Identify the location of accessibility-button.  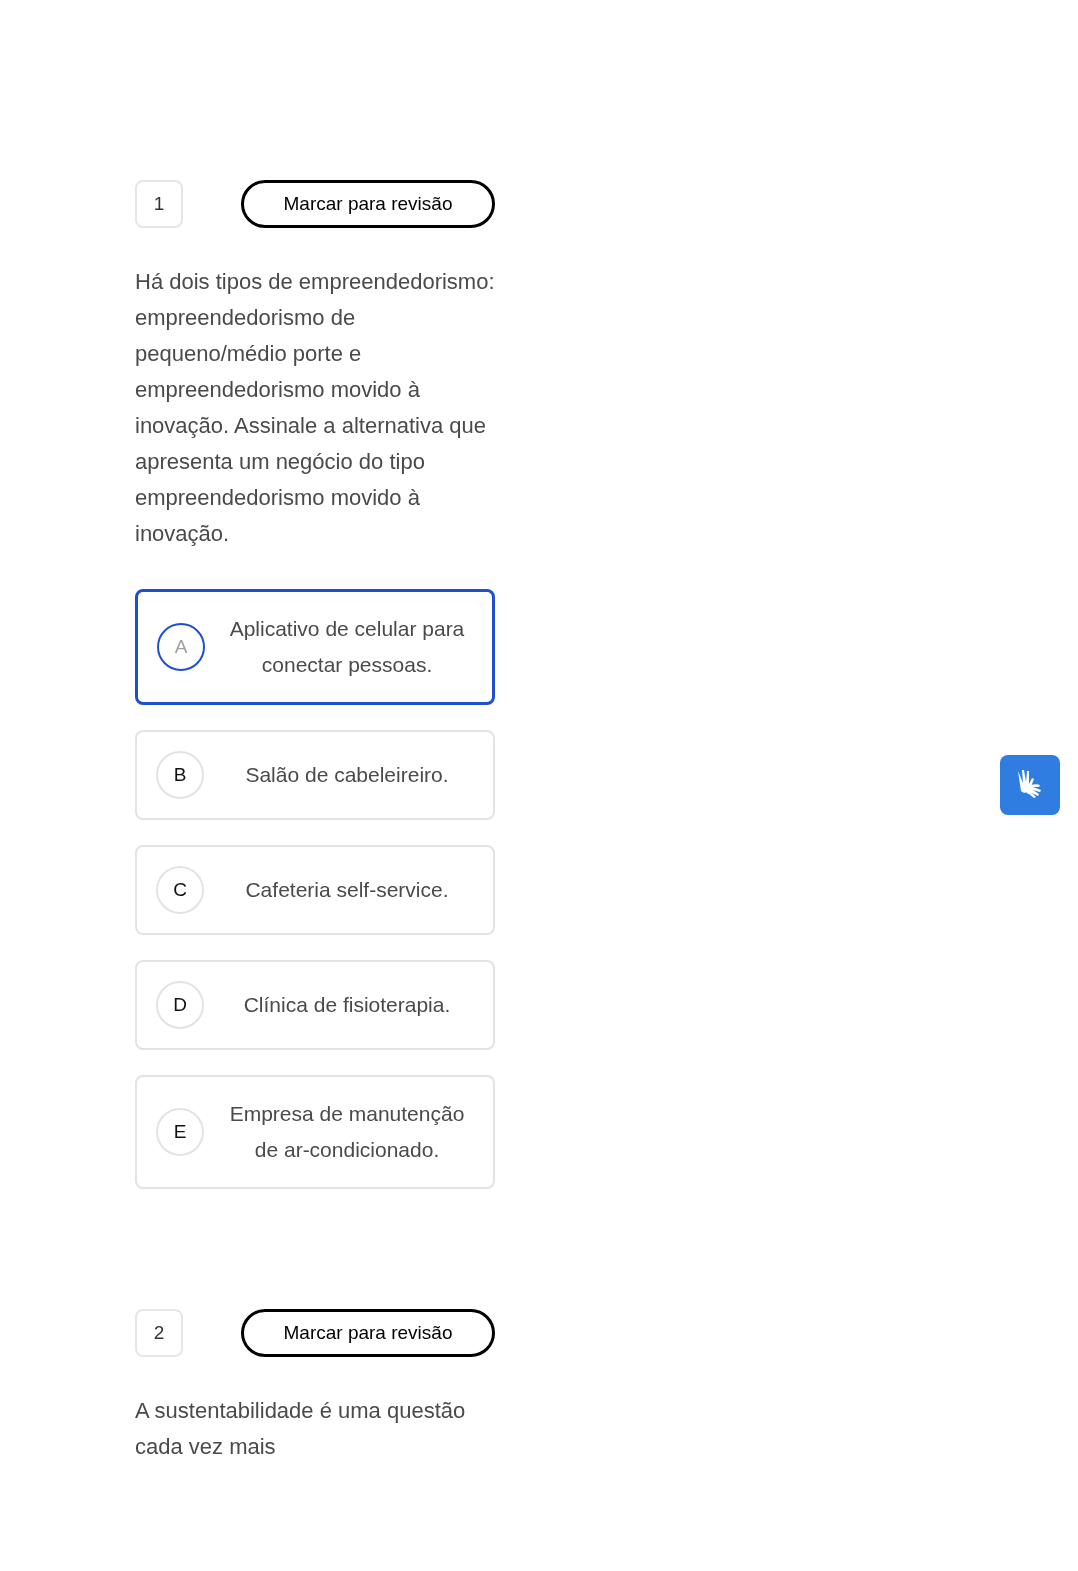
(1030, 785).